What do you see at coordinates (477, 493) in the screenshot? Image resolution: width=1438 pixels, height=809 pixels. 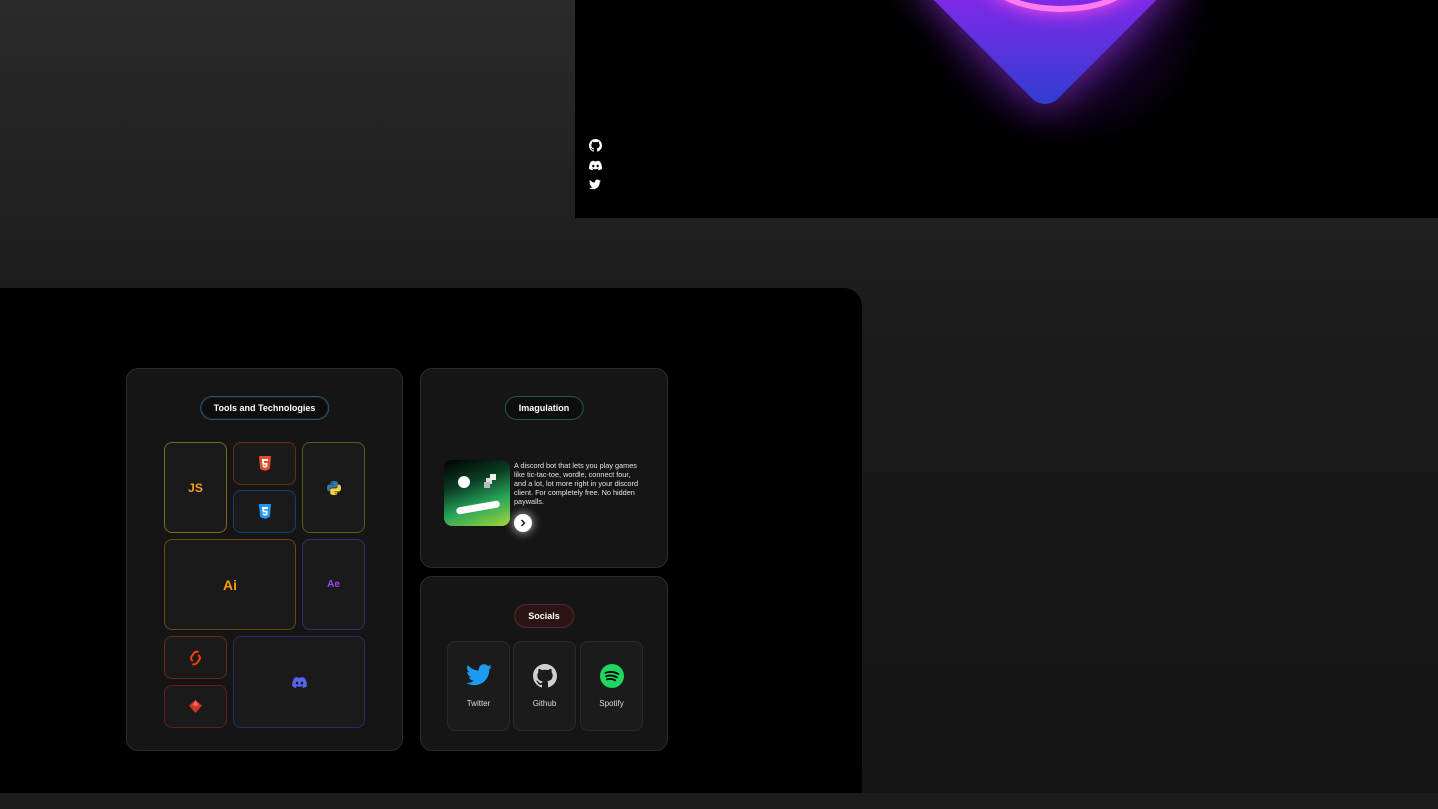 I see `project-image` at bounding box center [477, 493].